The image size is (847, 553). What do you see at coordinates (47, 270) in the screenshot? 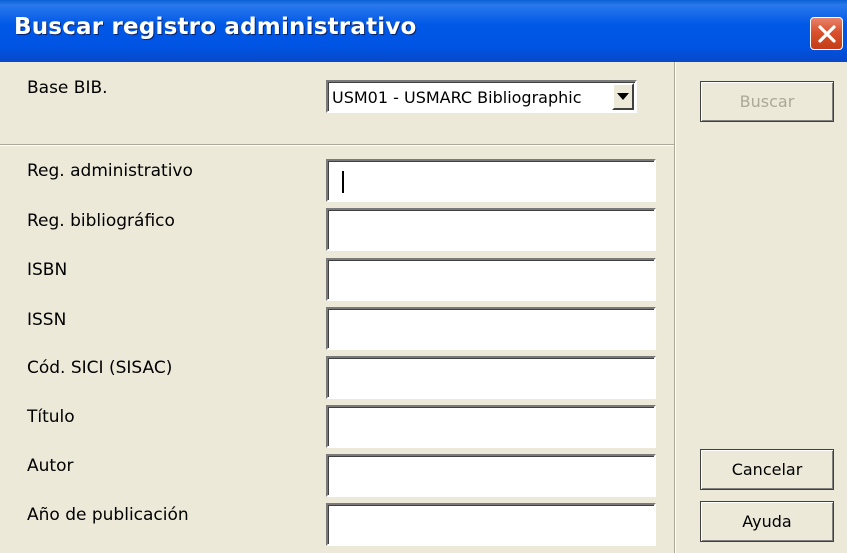
I see `isbn-label: ISBN` at bounding box center [47, 270].